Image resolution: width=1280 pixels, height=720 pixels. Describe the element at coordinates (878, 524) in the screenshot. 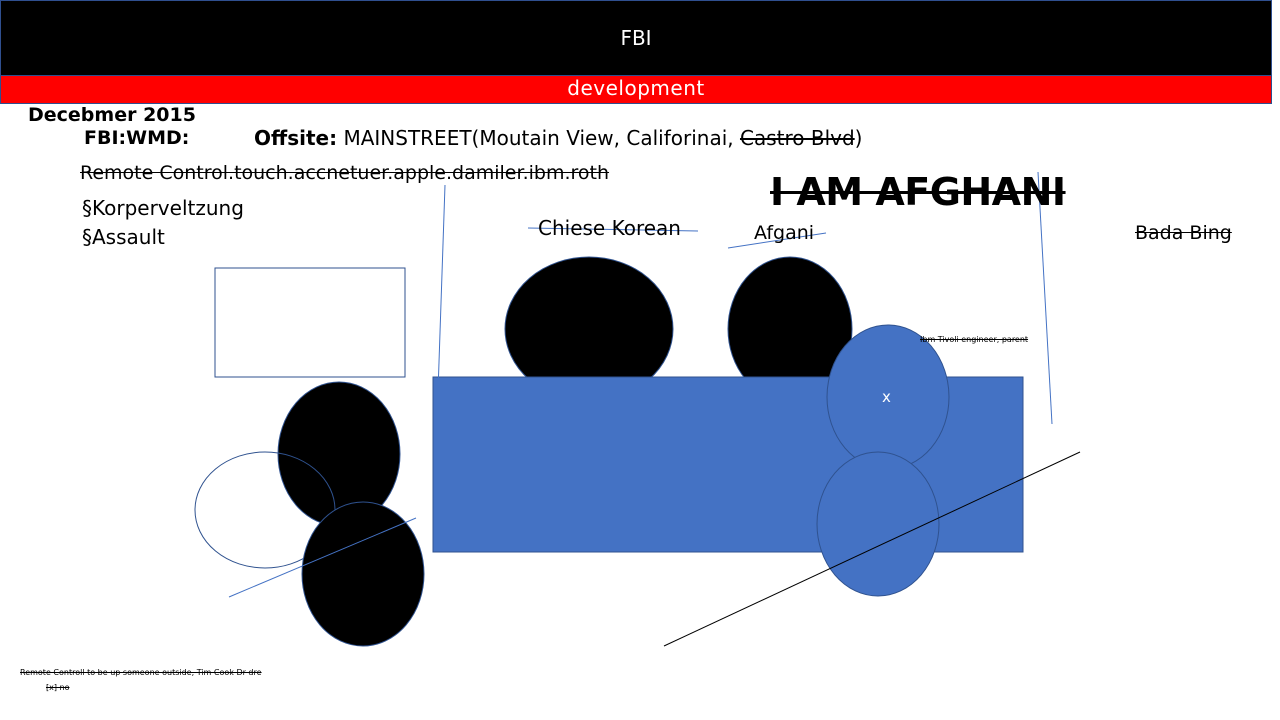

I see `blue-oval-lower` at that location.